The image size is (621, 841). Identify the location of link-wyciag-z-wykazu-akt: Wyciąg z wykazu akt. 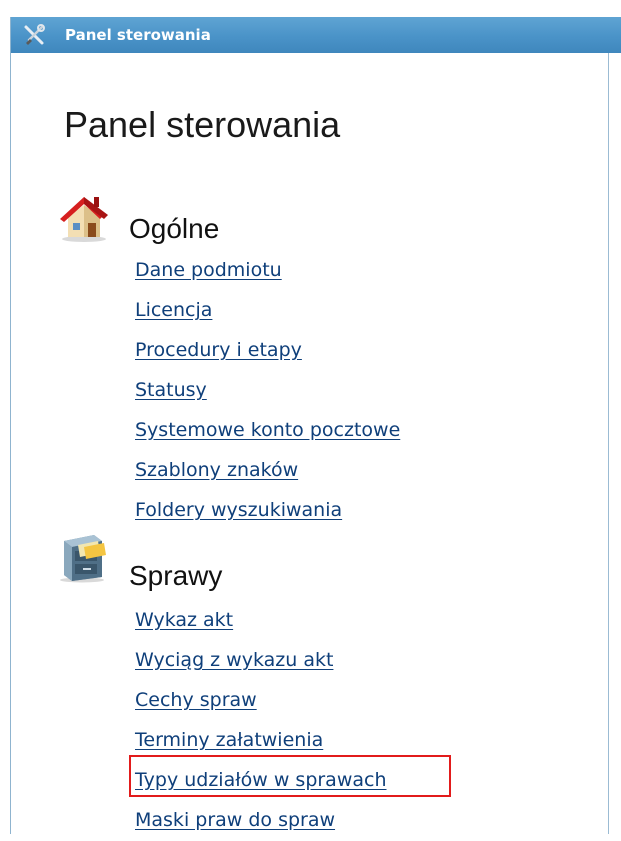
(234, 660).